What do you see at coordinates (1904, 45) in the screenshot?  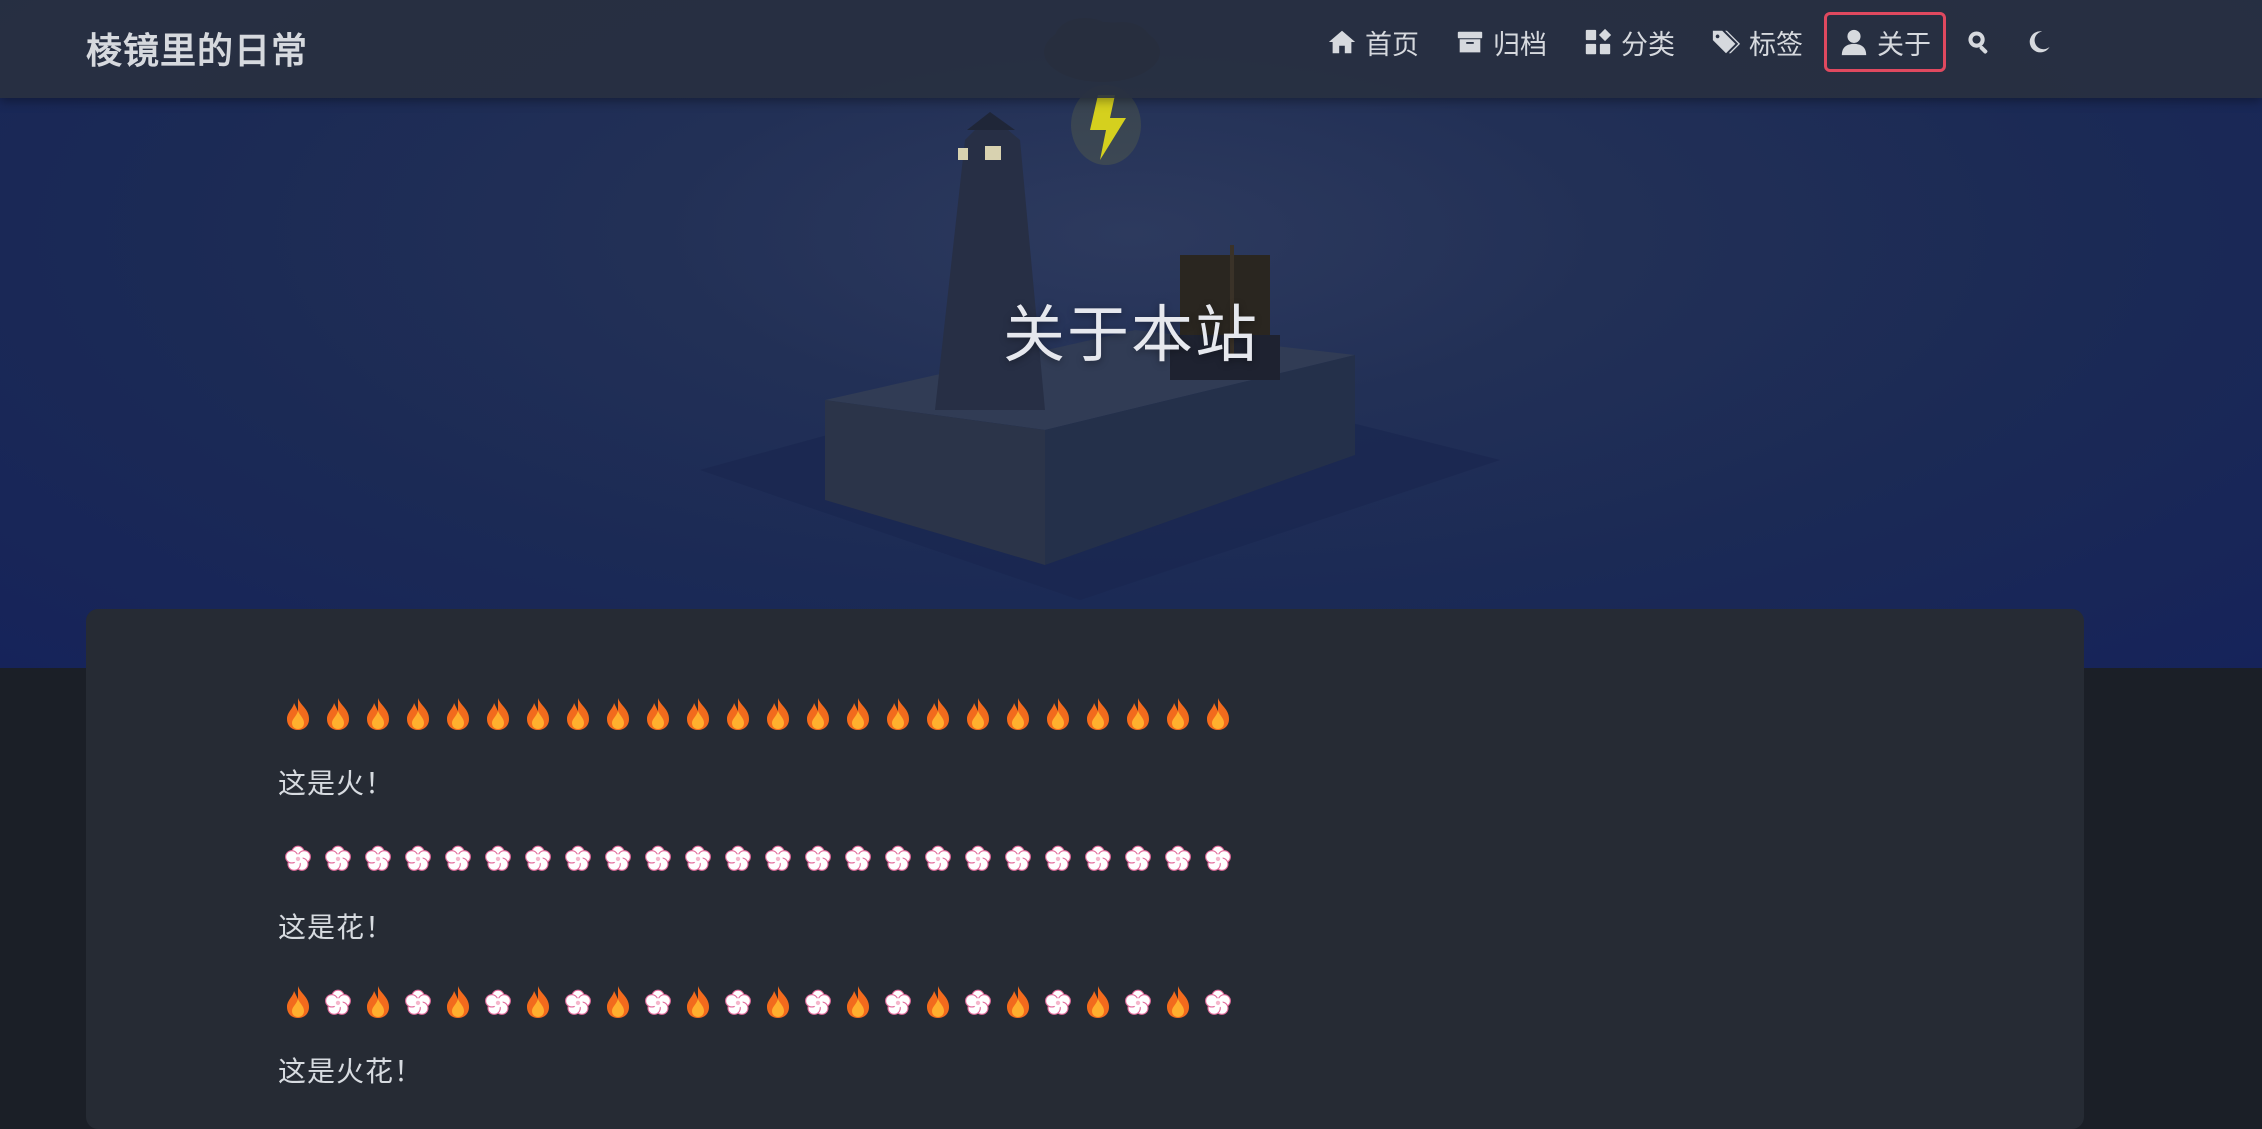 I see `nav-item-label: 关于` at bounding box center [1904, 45].